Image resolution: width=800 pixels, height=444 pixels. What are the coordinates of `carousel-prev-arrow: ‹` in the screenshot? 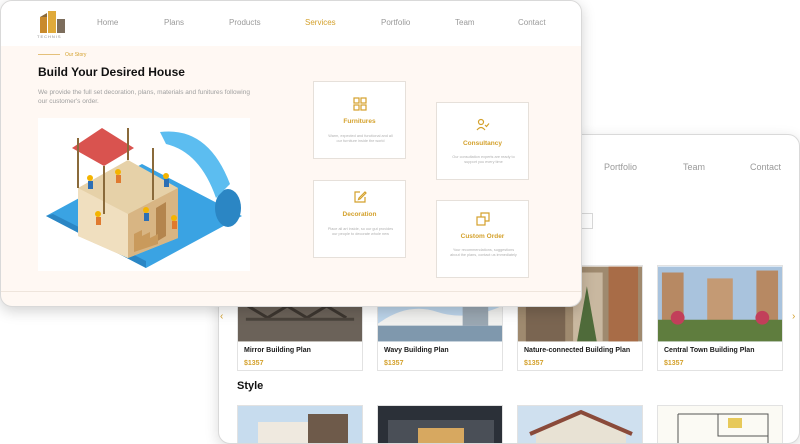 It's located at (221, 316).